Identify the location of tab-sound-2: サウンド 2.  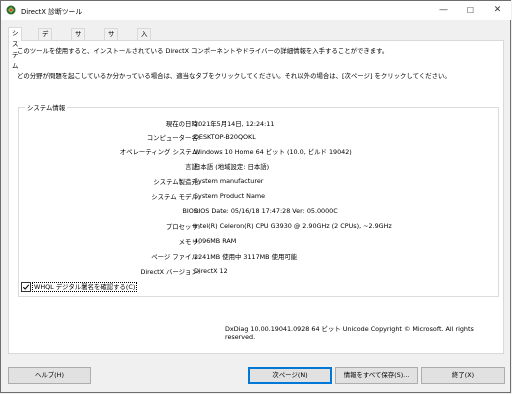
(111, 55).